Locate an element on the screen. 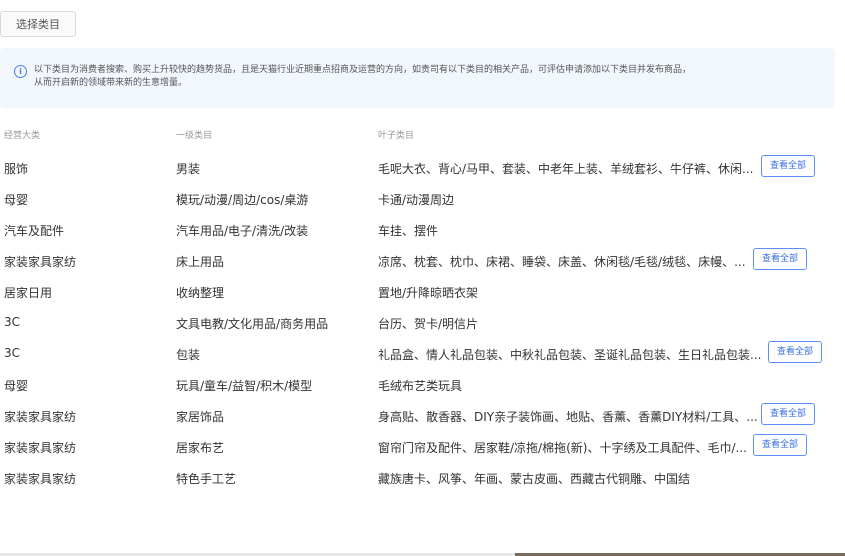  primary-category: 居家布艺 is located at coordinates (200, 448).